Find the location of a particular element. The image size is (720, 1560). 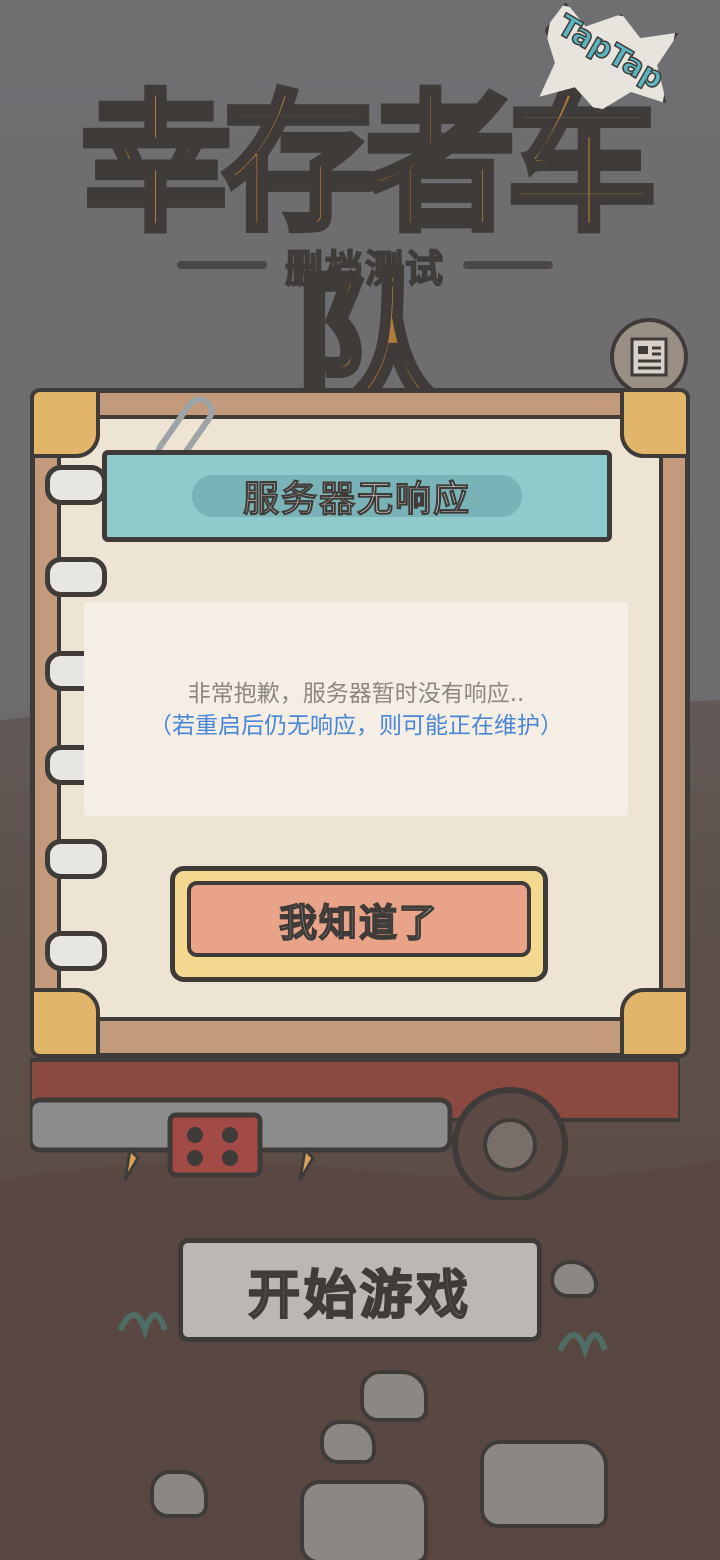

dialog-message-box: 非常抱歉，服务器暂时没有响应.. （若重启后仍无响应，则可能正在维护） is located at coordinates (356, 709).